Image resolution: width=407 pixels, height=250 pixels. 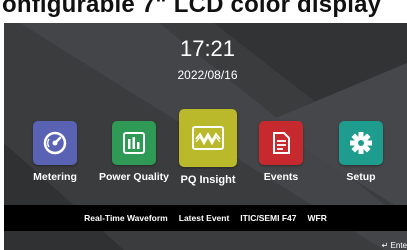 I want to click on quick-link-real-time-waveform: Real-Time Waveform, so click(x=126, y=218).